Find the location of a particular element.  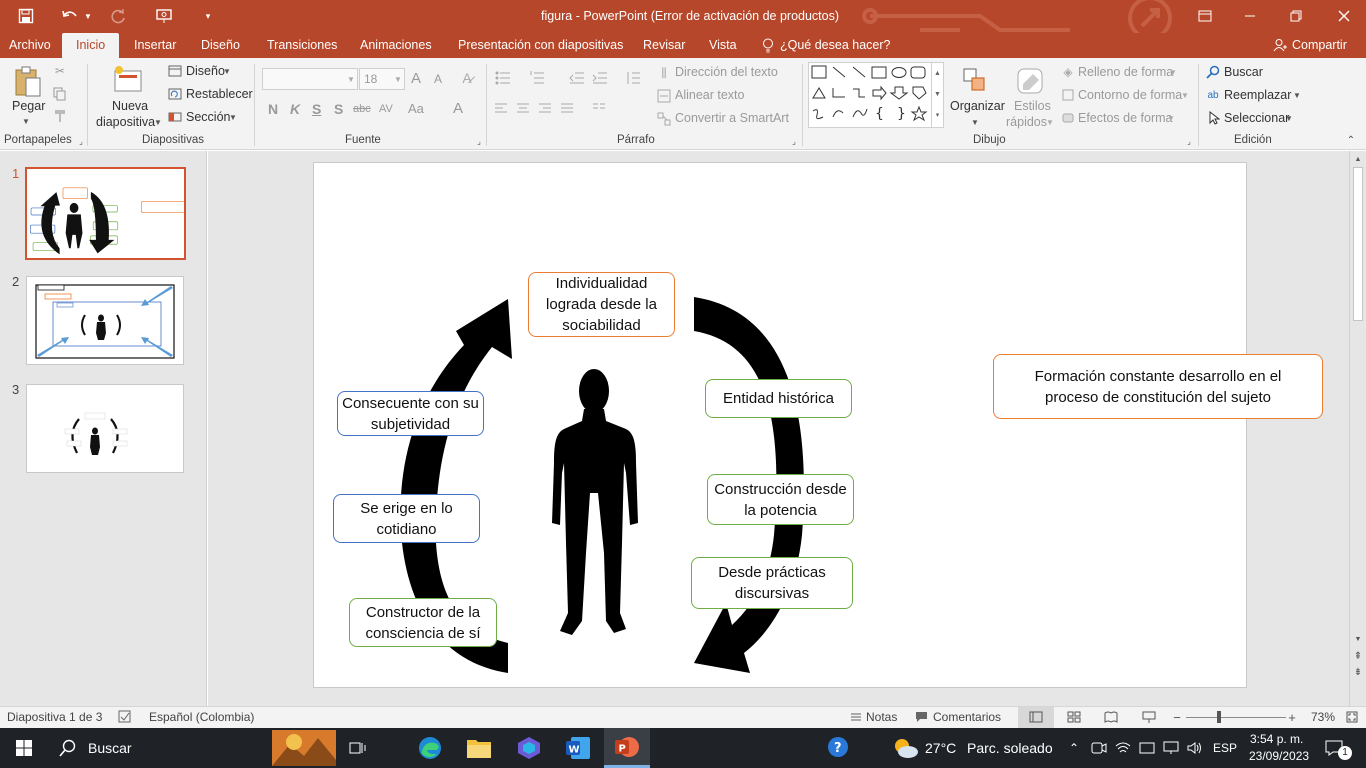

clock-time: 3:54 p. m. is located at coordinates (1276, 739).